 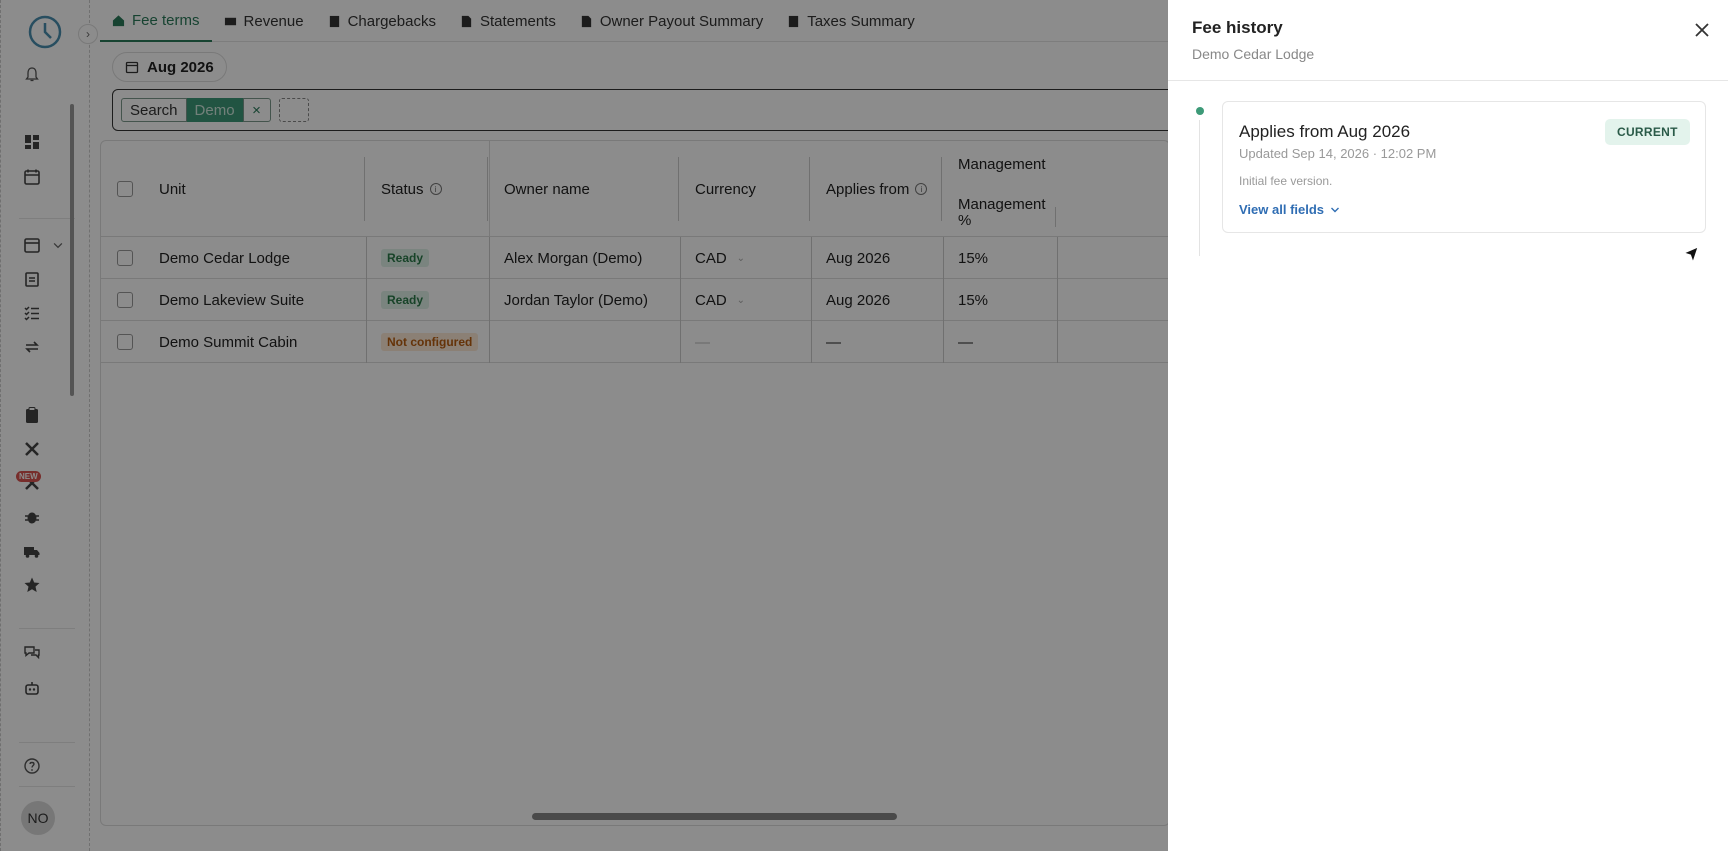 I want to click on mouse-cursor-icon, so click(x=1690, y=255).